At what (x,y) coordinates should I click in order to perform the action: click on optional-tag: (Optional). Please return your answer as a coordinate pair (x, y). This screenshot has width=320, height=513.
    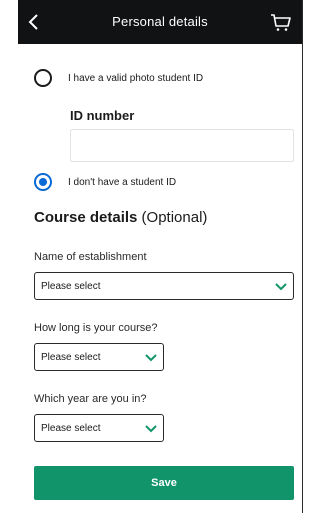
    Looking at the image, I should click on (174, 217).